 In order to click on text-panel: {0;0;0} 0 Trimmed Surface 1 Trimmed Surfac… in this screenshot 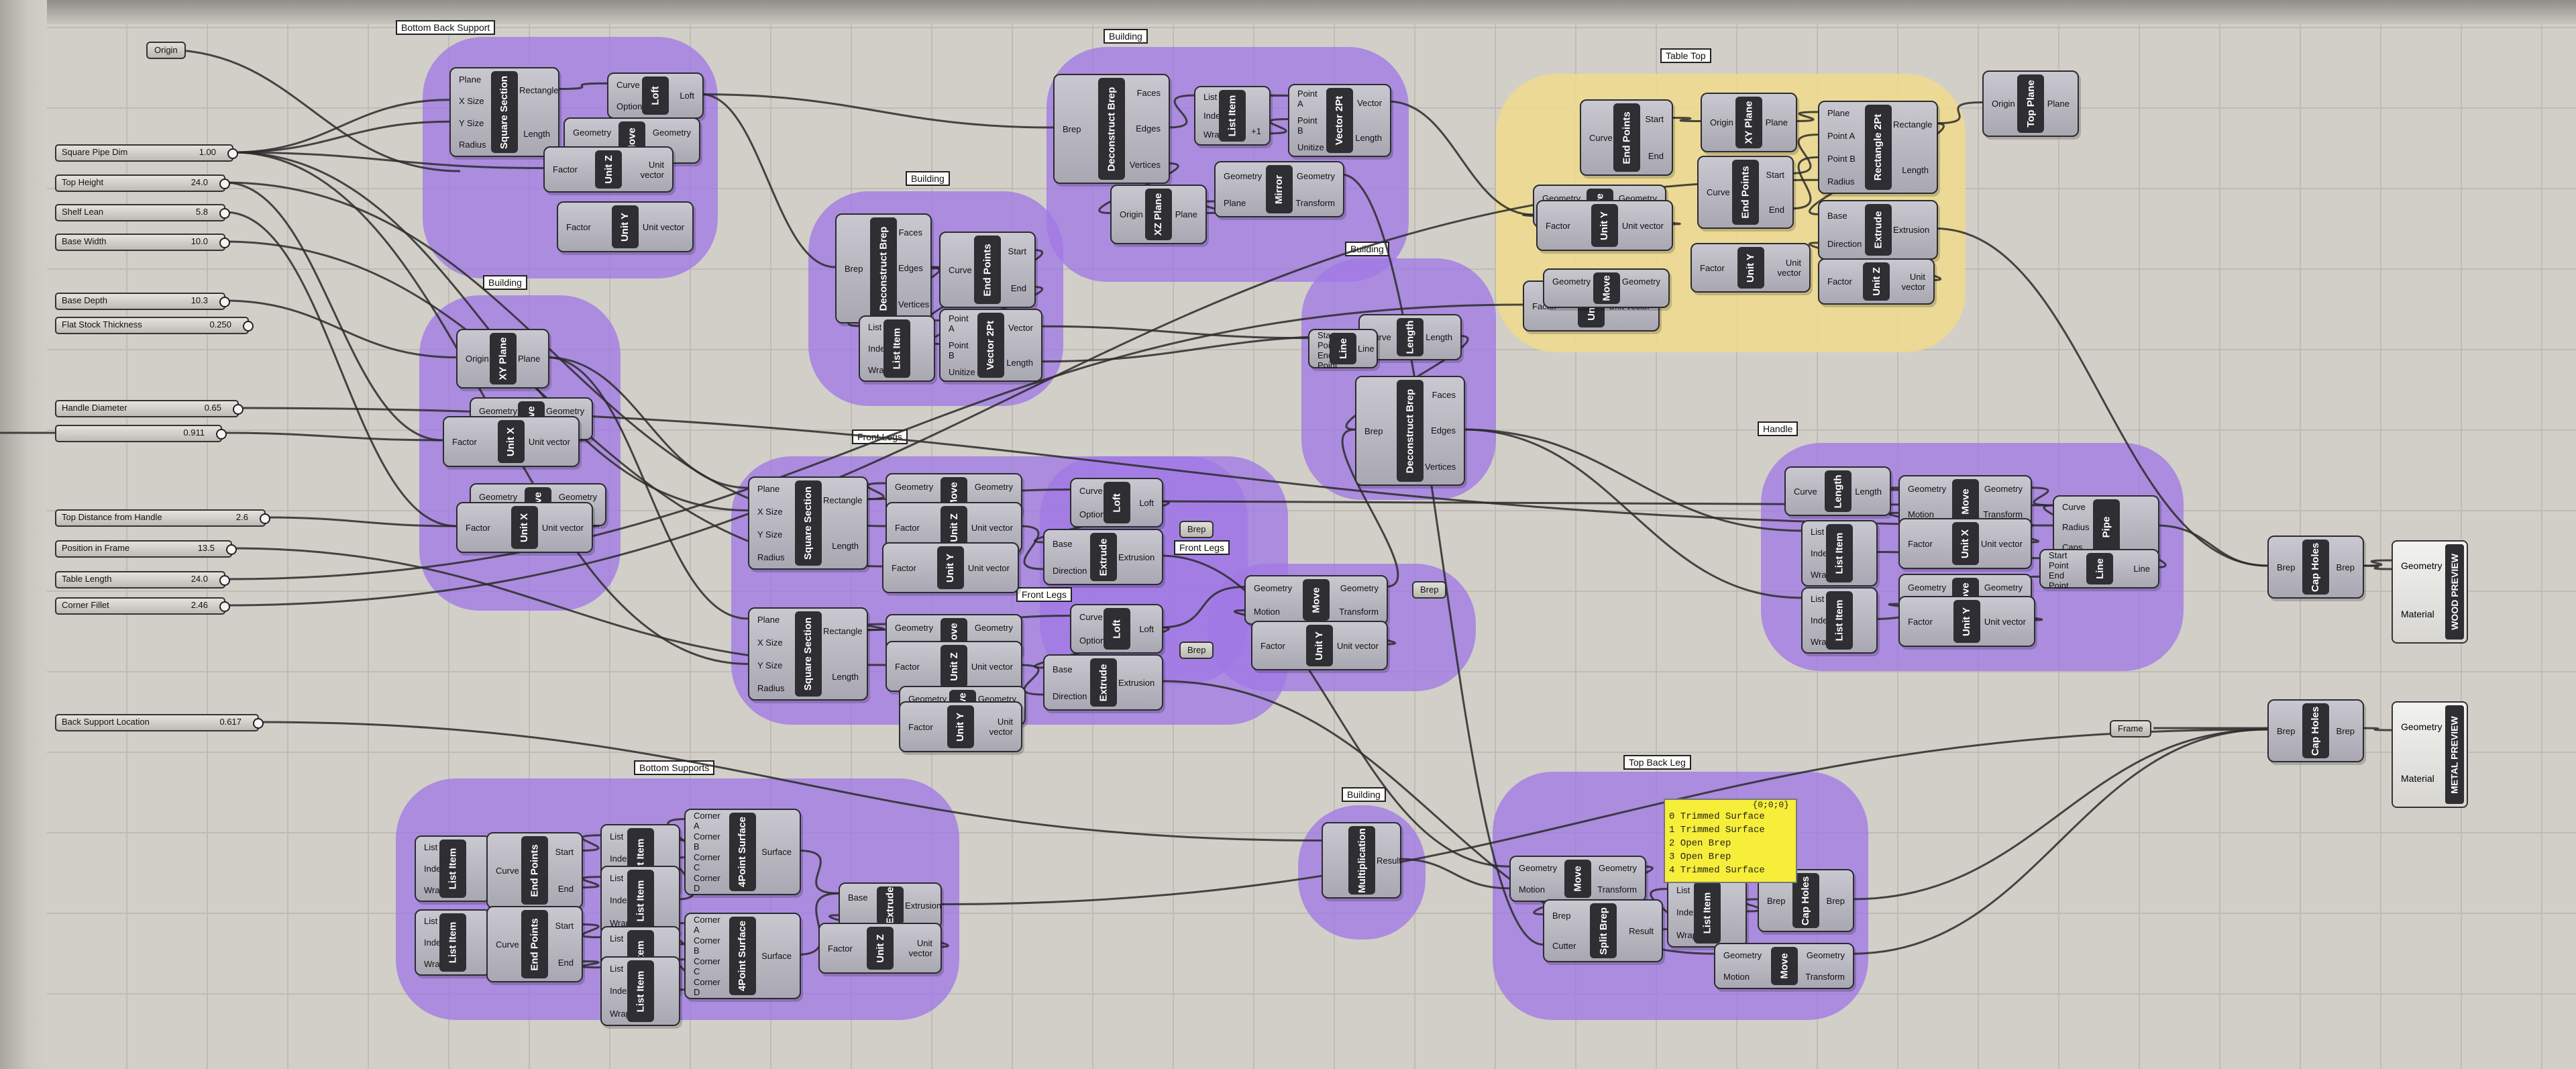, I will do `click(1730, 841)`.